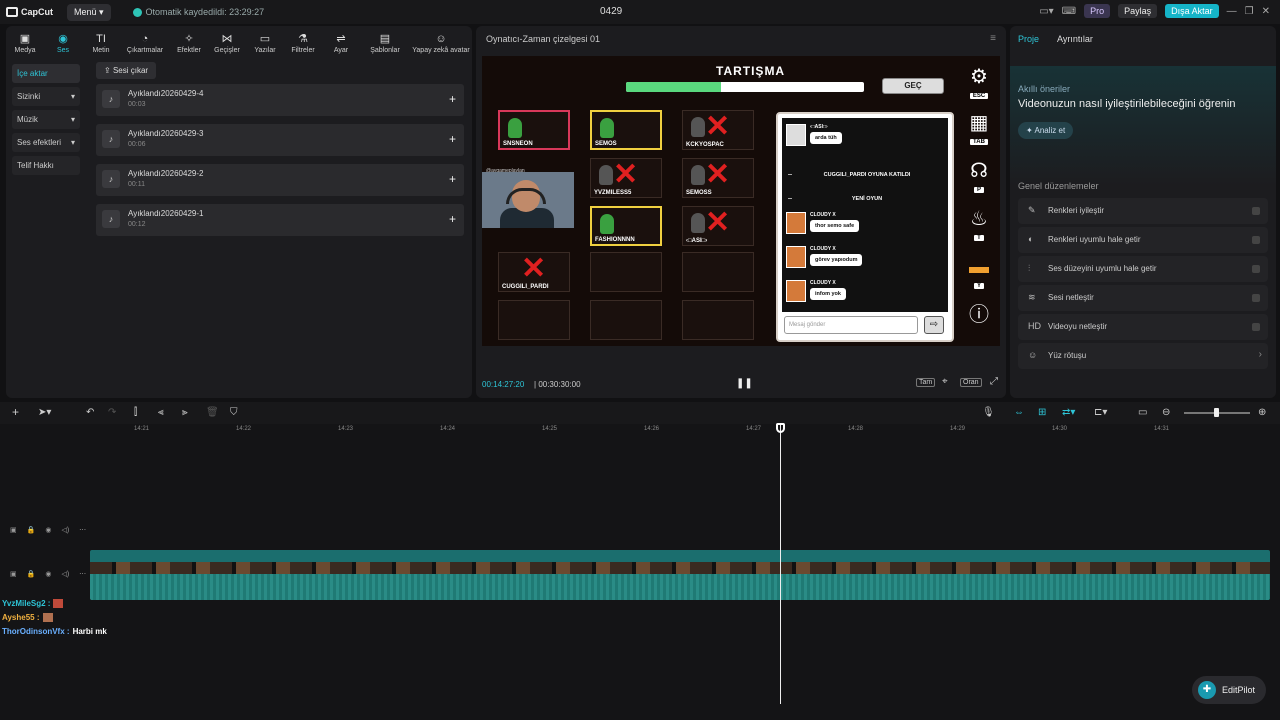 This screenshot has width=1280, height=720. What do you see at coordinates (46, 96) in the screenshot?
I see `nav-yours: Sizinki ▾` at bounding box center [46, 96].